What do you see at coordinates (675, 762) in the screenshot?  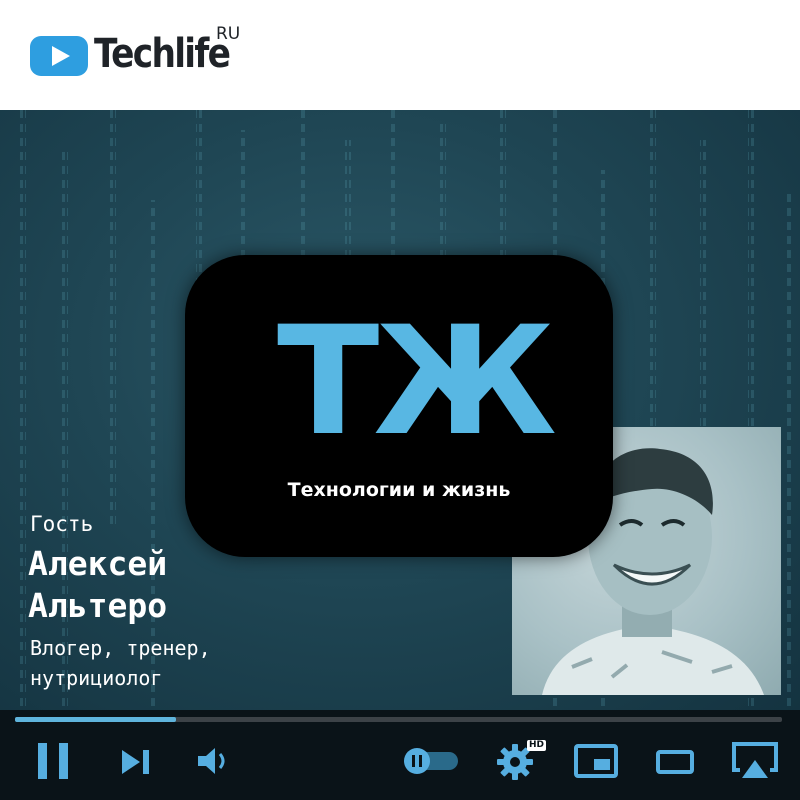 I see `theater-icon` at bounding box center [675, 762].